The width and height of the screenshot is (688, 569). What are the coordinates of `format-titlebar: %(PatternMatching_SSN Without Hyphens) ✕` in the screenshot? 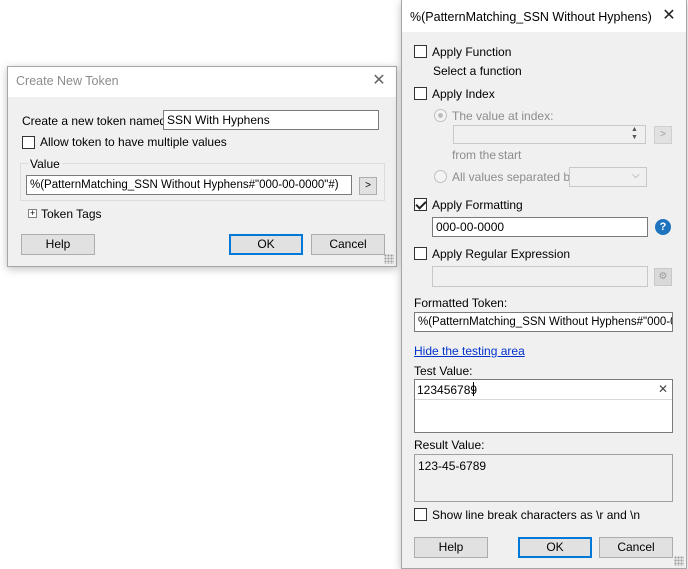 It's located at (544, 16).